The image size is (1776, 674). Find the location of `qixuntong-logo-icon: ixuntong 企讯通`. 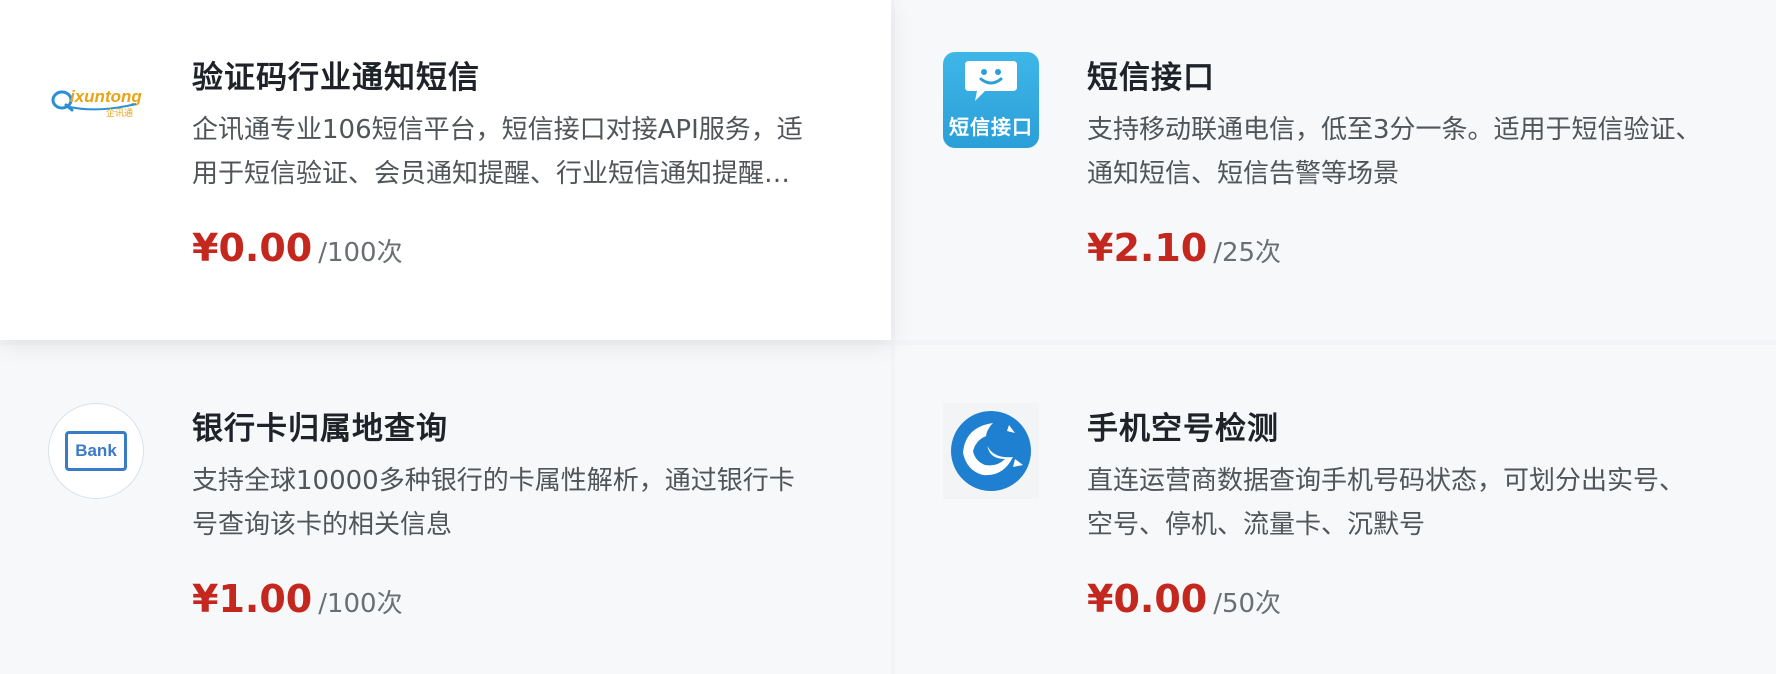

qixuntong-logo-icon: ixuntong 企讯通 is located at coordinates (96, 100).